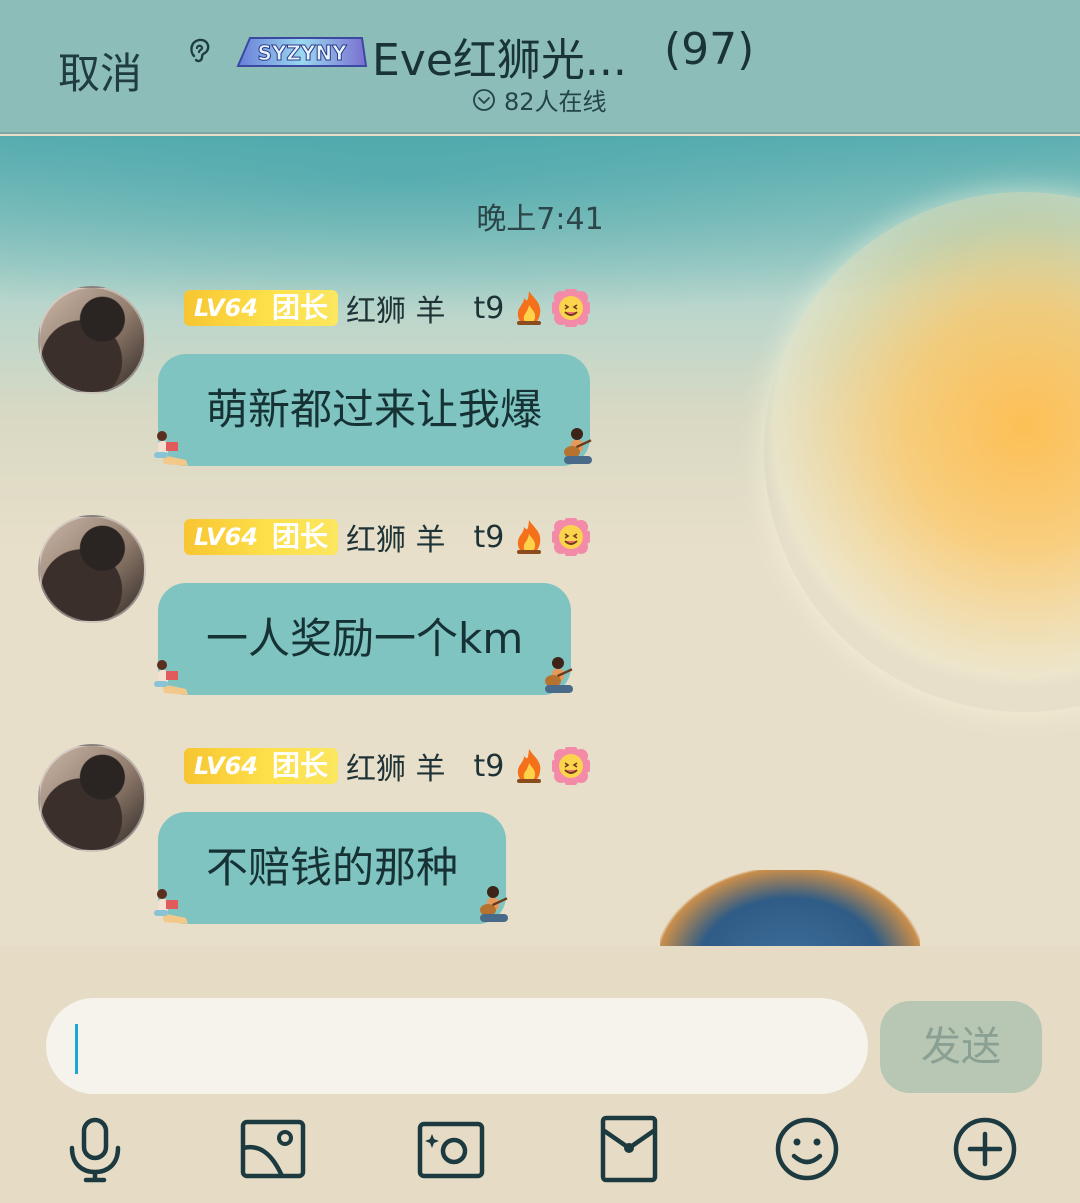 Image resolution: width=1080 pixels, height=1203 pixels. I want to click on member-count: (97), so click(709, 49).